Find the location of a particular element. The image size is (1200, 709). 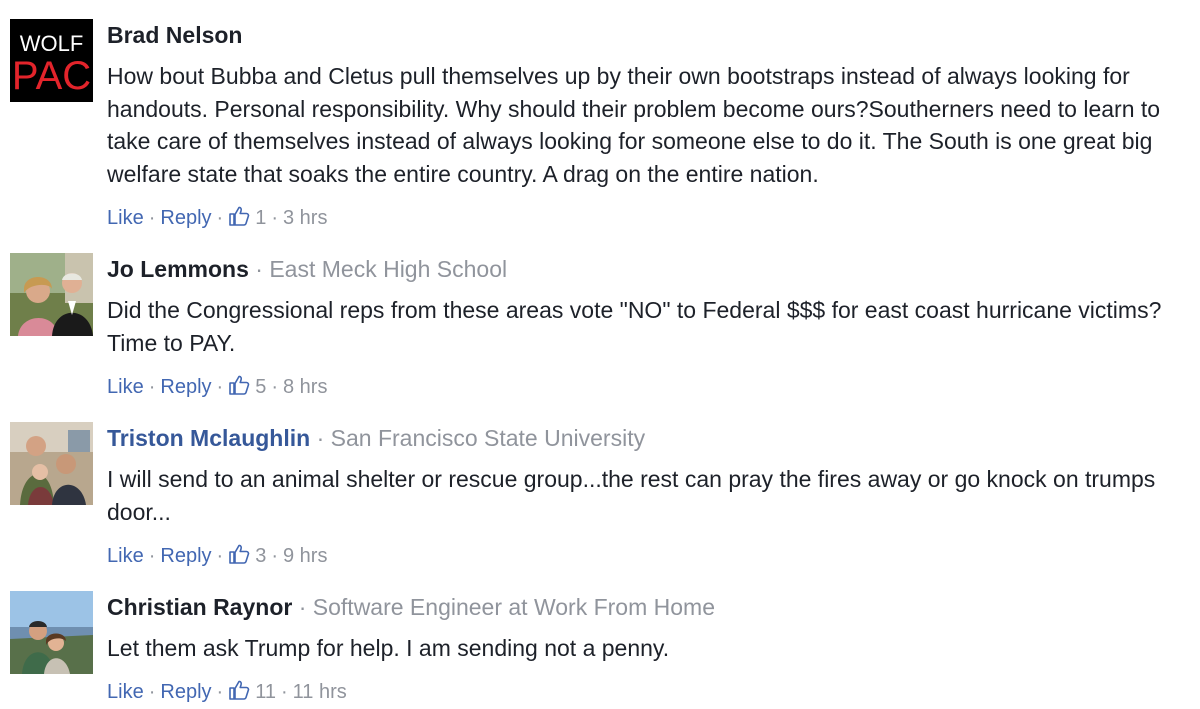

like-count: 5 is located at coordinates (260, 387).